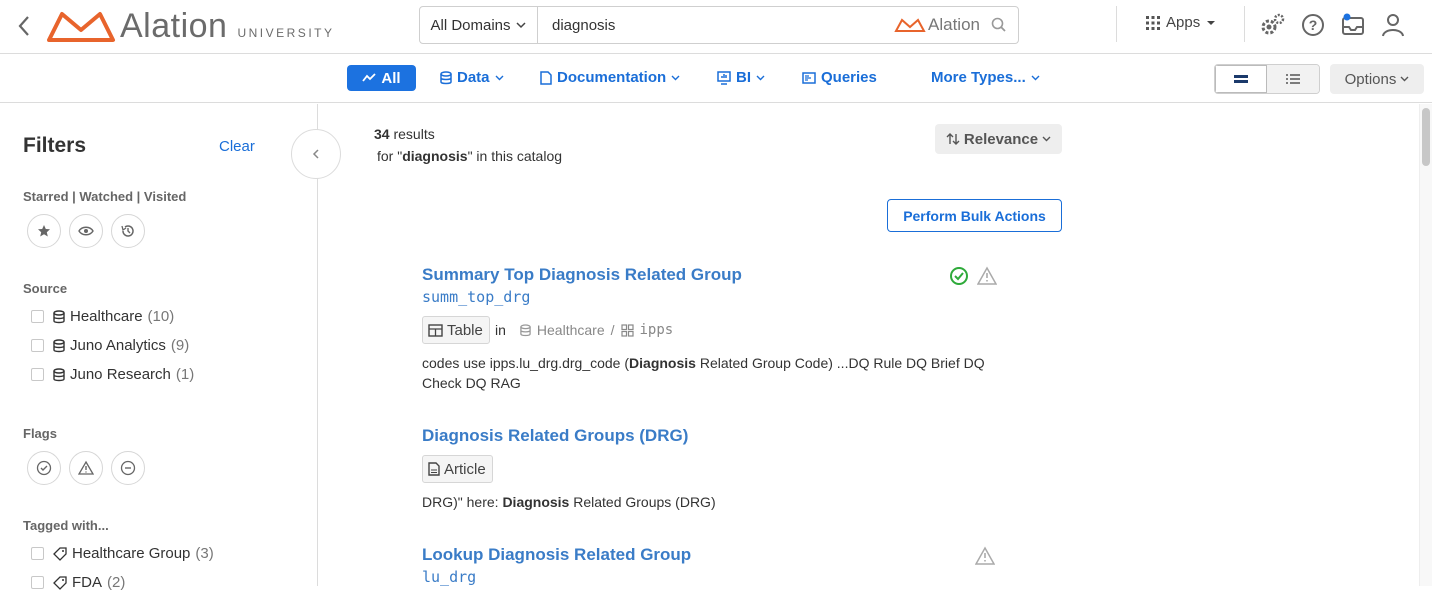 This screenshot has height=591, width=1432. What do you see at coordinates (390, 156) in the screenshot?
I see `results-for-prefix: for "` at bounding box center [390, 156].